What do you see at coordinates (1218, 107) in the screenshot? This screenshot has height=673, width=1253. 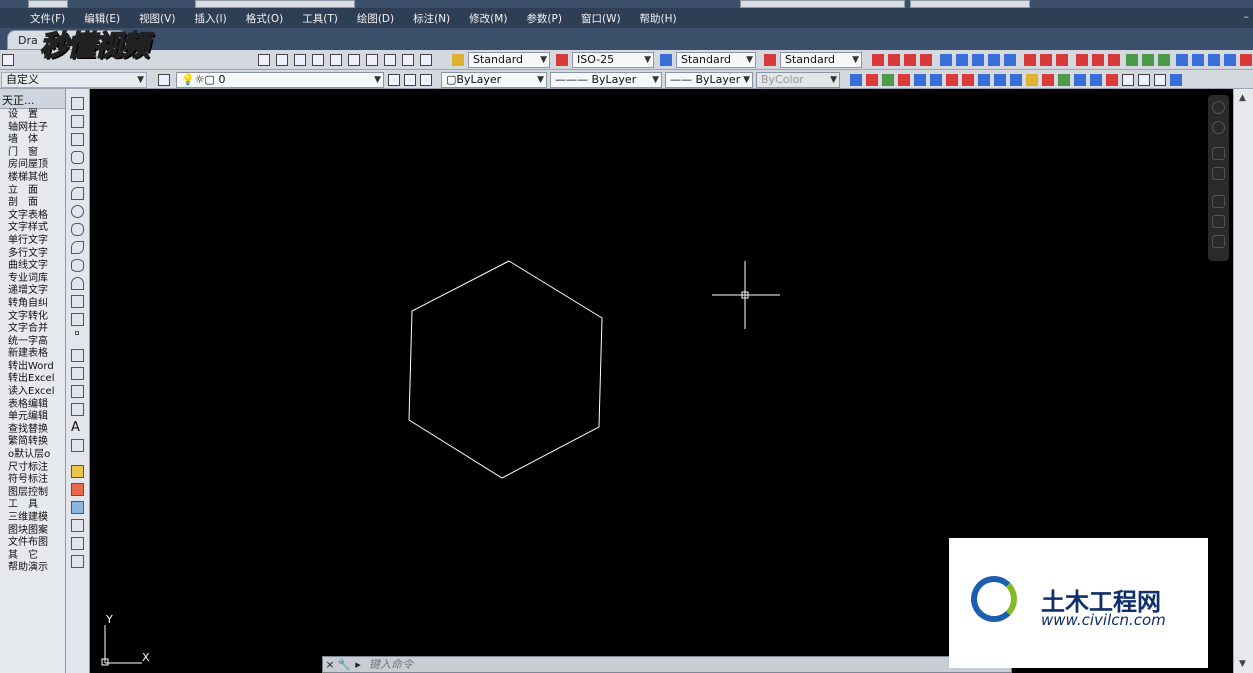 I see `steering-wheel-icon` at bounding box center [1218, 107].